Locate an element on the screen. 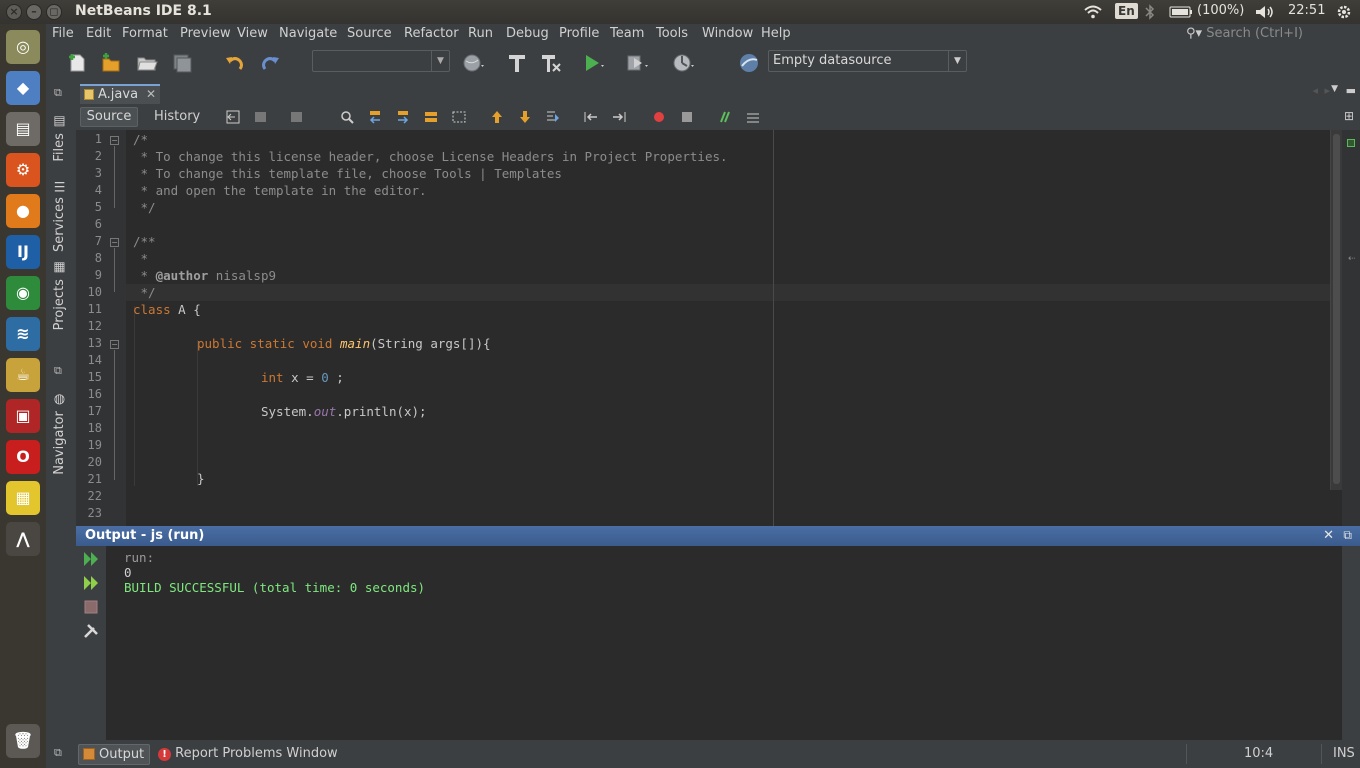  back-icon is located at coordinates (261, 117).